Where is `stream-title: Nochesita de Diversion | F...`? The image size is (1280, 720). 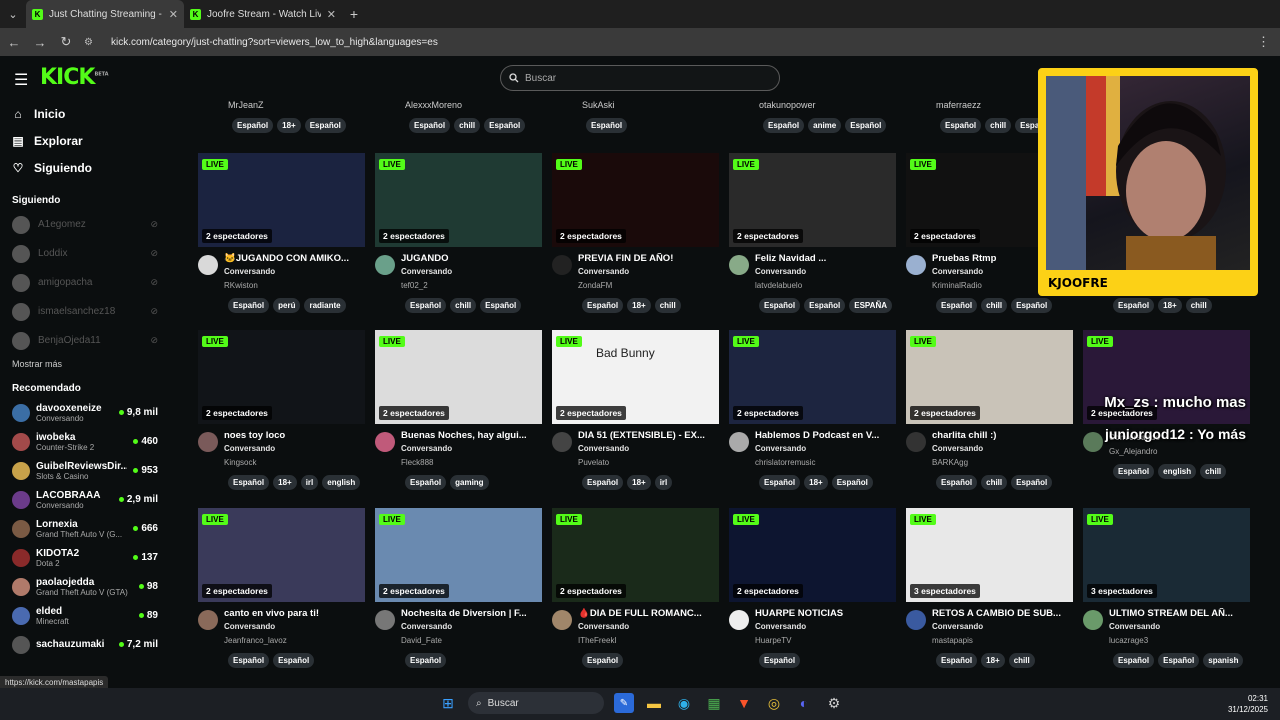
stream-title: Nochesita de Diversion | F... is located at coordinates (471, 613).